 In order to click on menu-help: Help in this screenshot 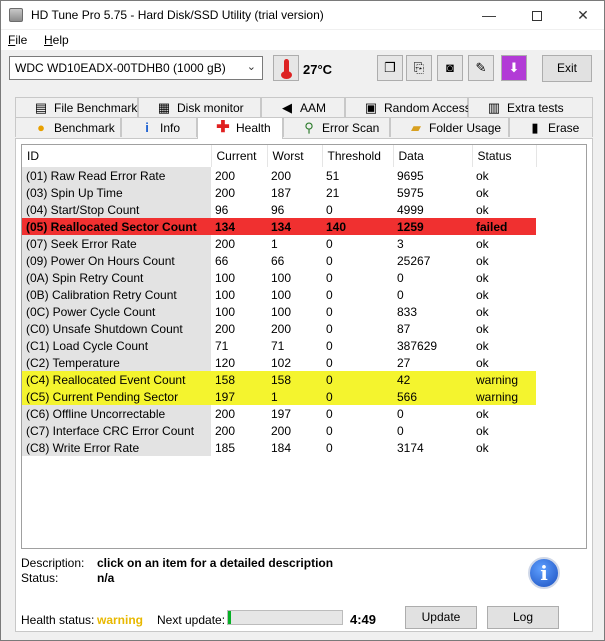, I will do `click(56, 40)`.